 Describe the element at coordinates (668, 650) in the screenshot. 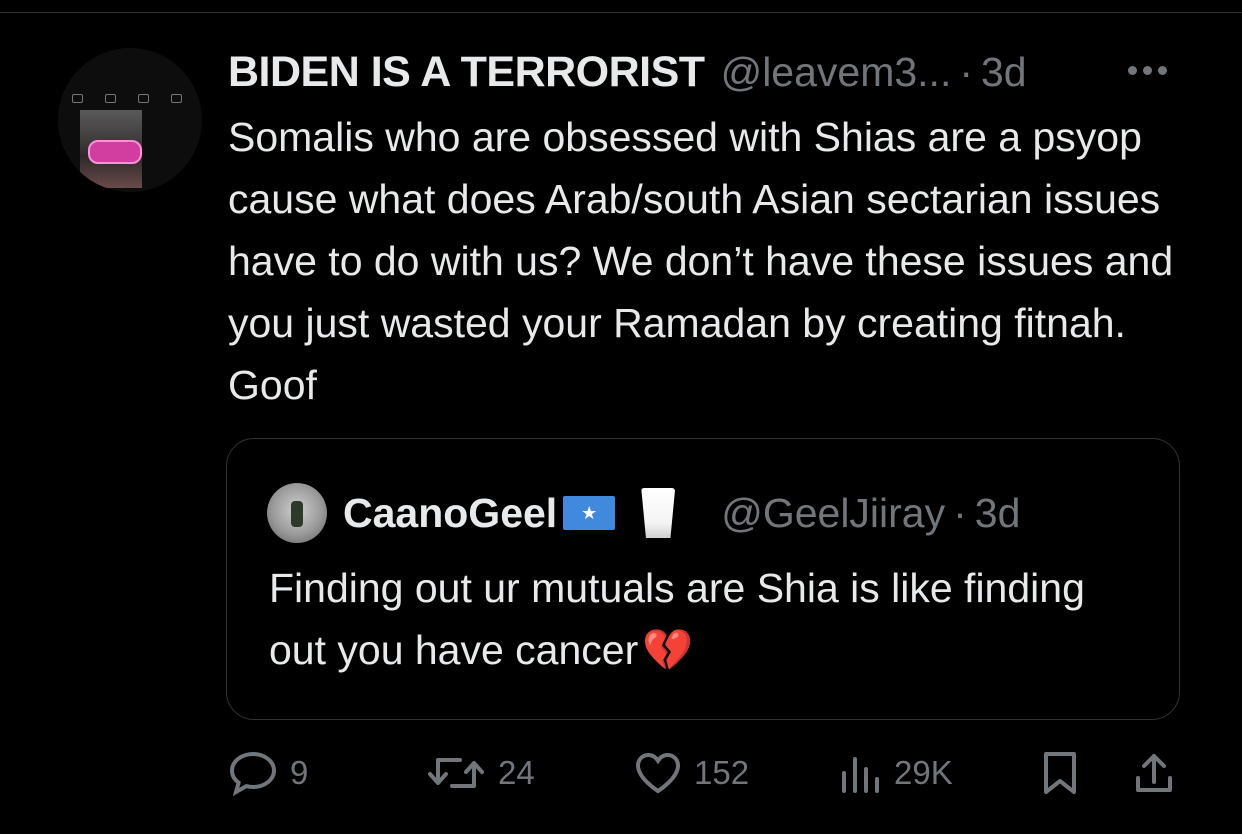

I see `broken-heart-icon: 💔` at that location.